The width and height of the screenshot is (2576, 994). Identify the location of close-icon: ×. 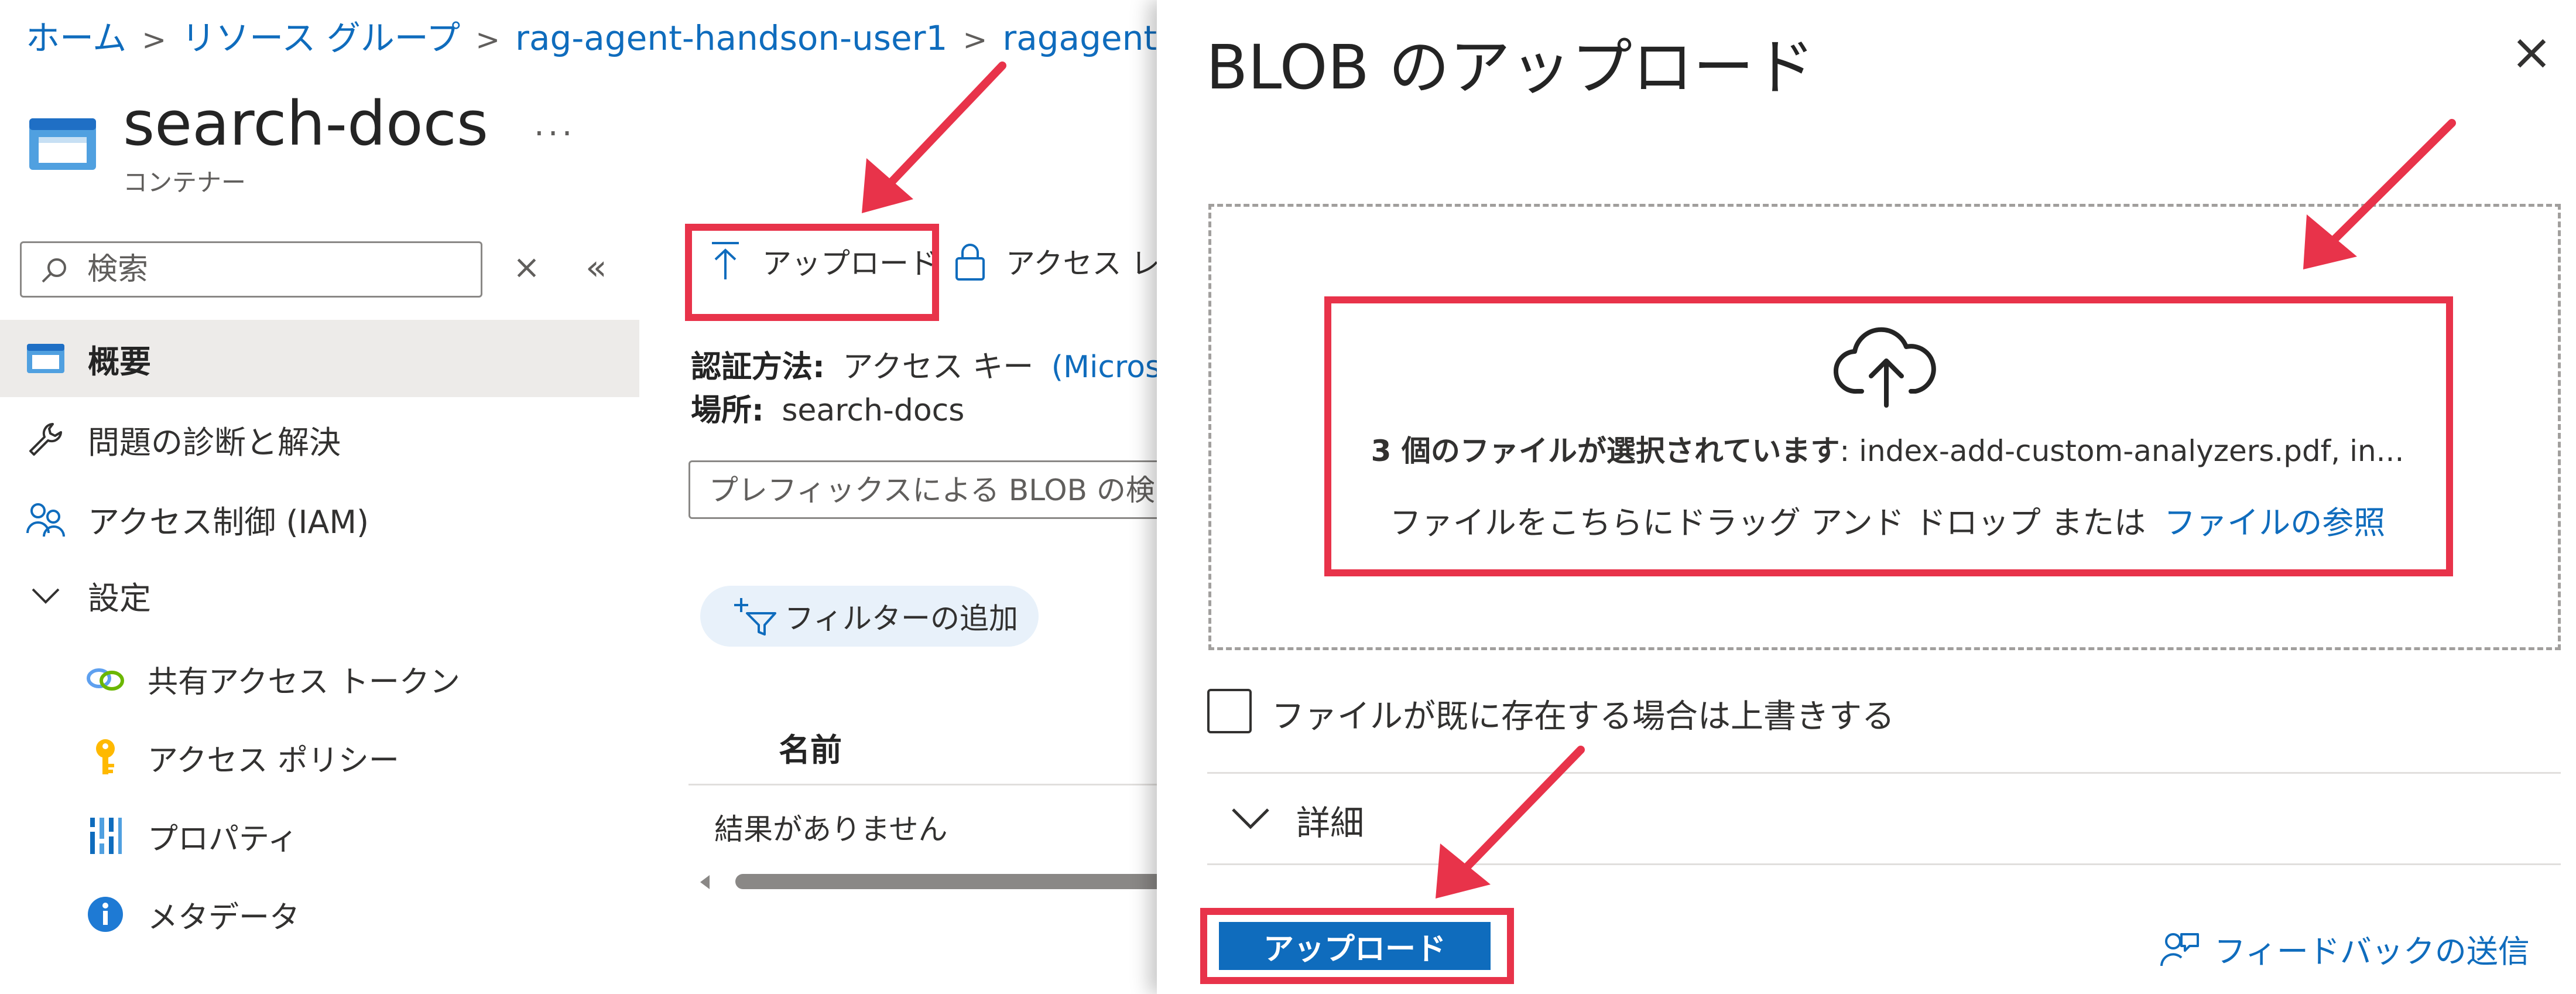
(2531, 52).